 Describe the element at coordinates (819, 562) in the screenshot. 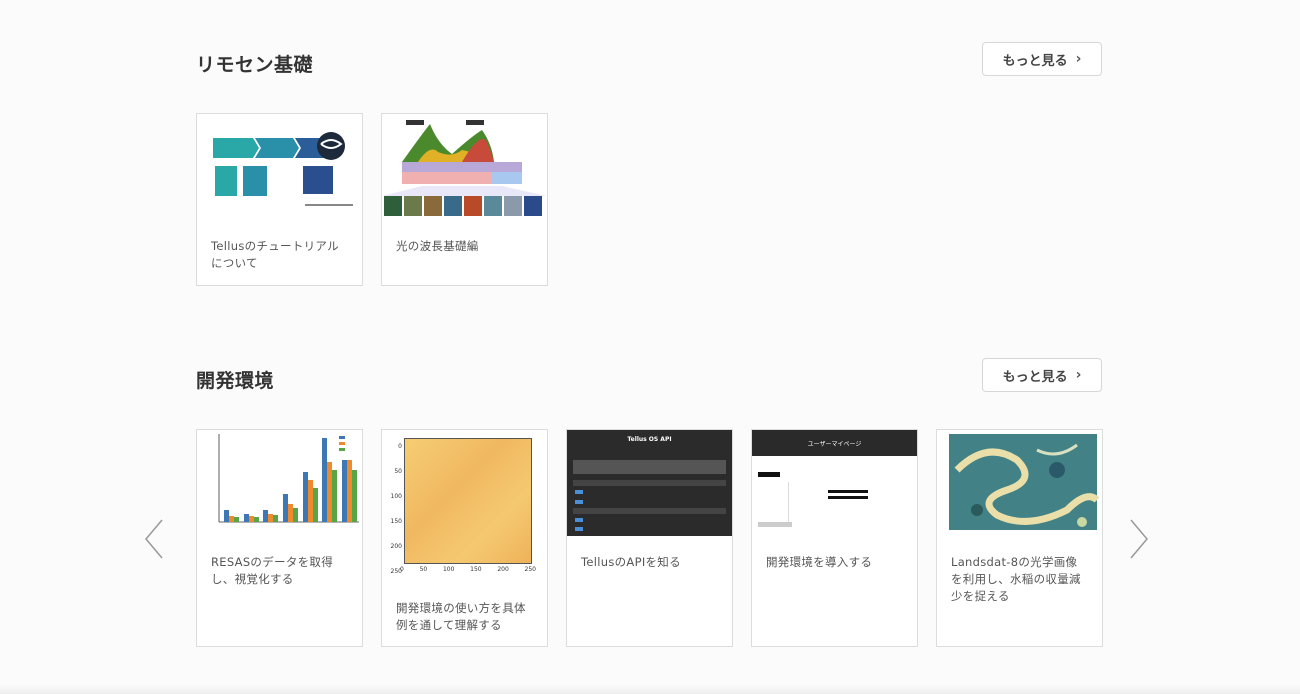

I see `card-title: 開発環境を導入する` at that location.